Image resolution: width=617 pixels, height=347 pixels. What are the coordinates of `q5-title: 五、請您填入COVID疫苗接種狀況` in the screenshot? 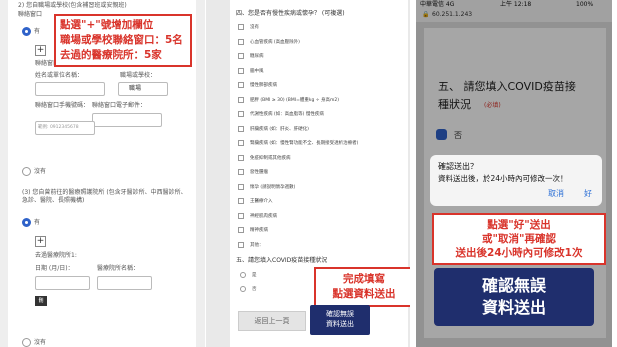 It's located at (282, 260).